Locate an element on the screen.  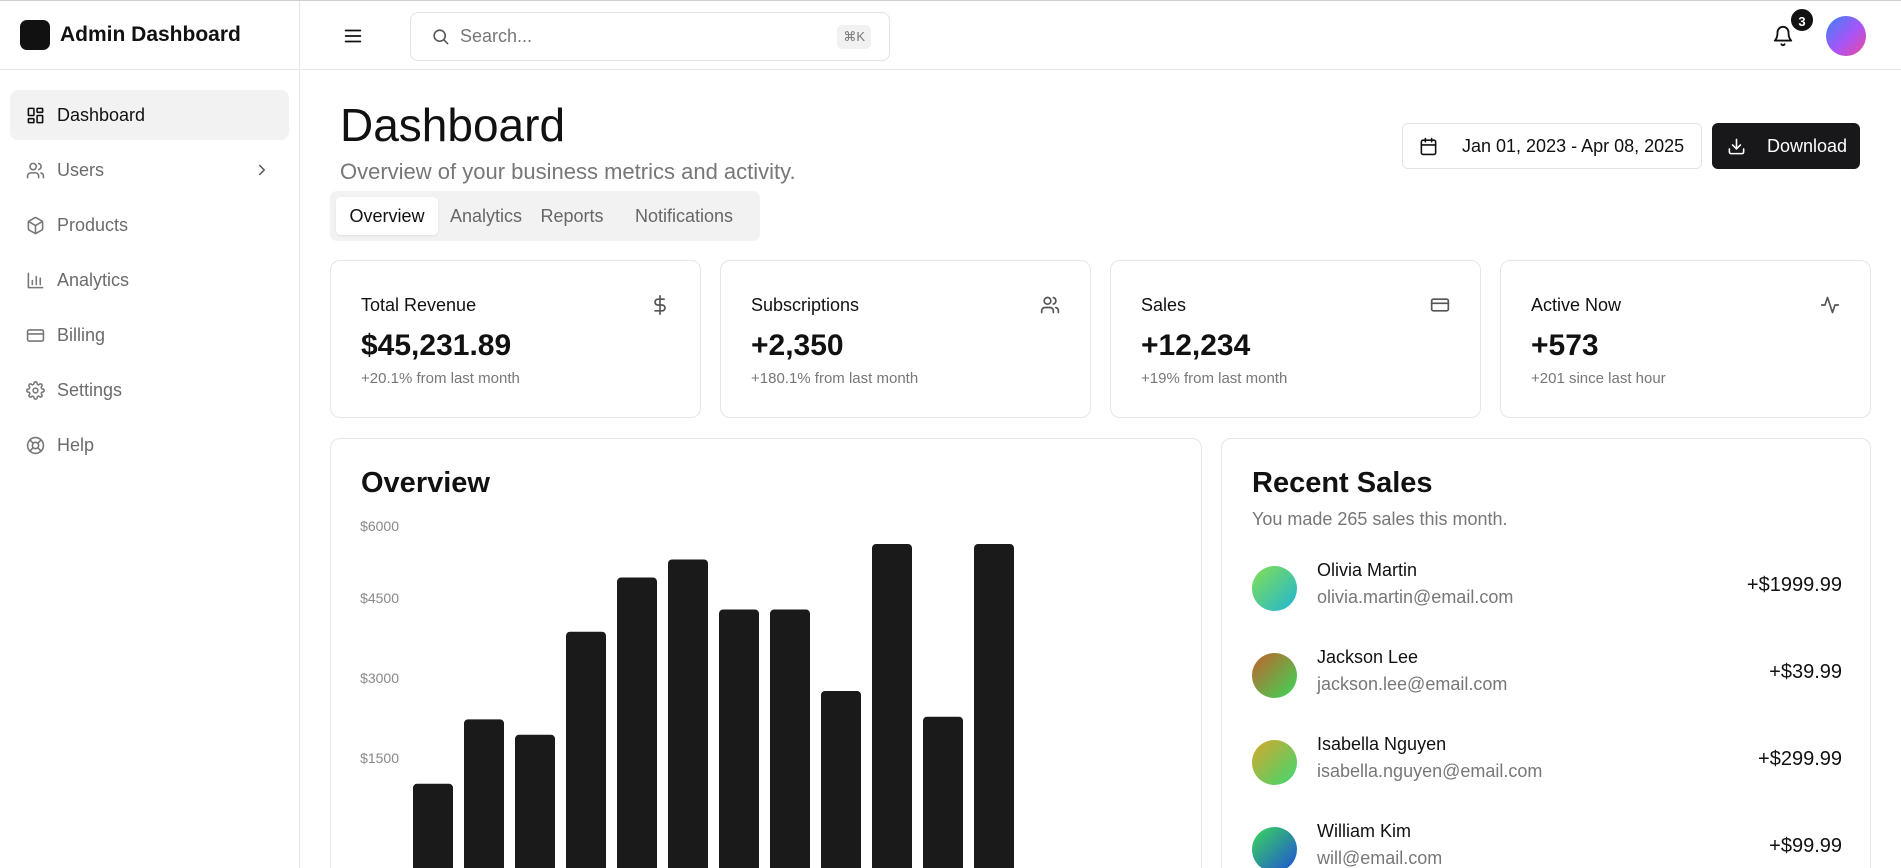
brand: Admin Dashboard is located at coordinates (149, 35).